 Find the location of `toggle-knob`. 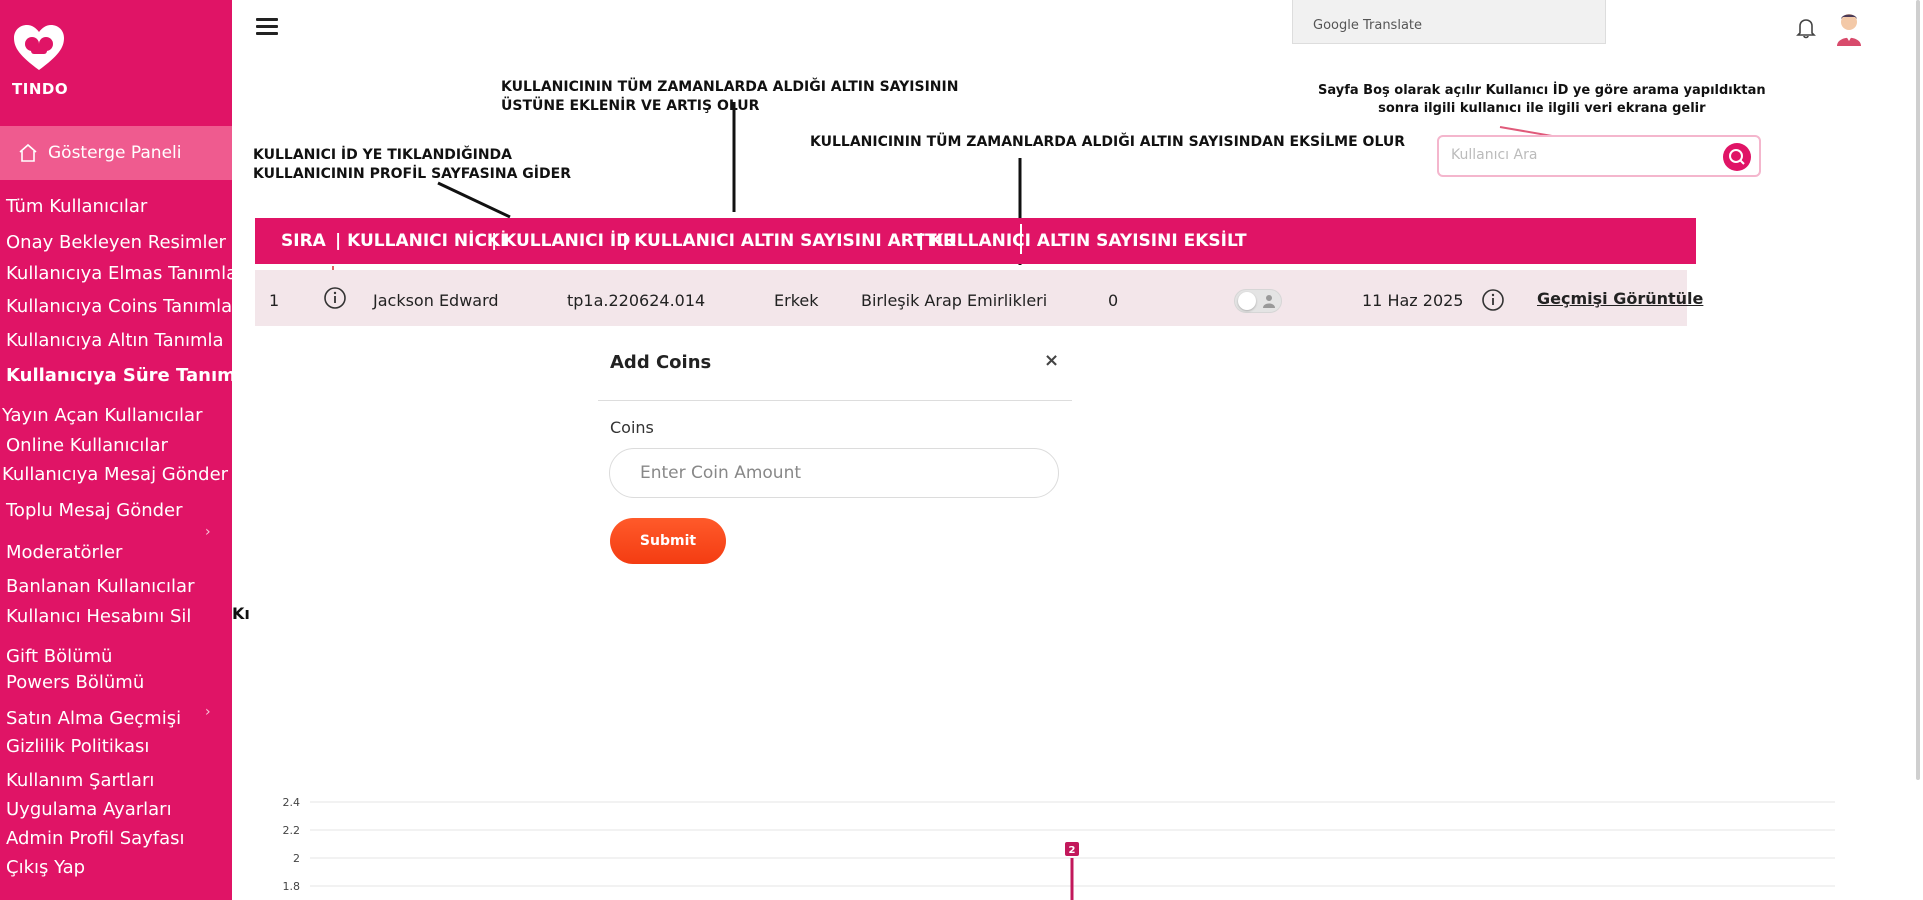

toggle-knob is located at coordinates (1247, 301).